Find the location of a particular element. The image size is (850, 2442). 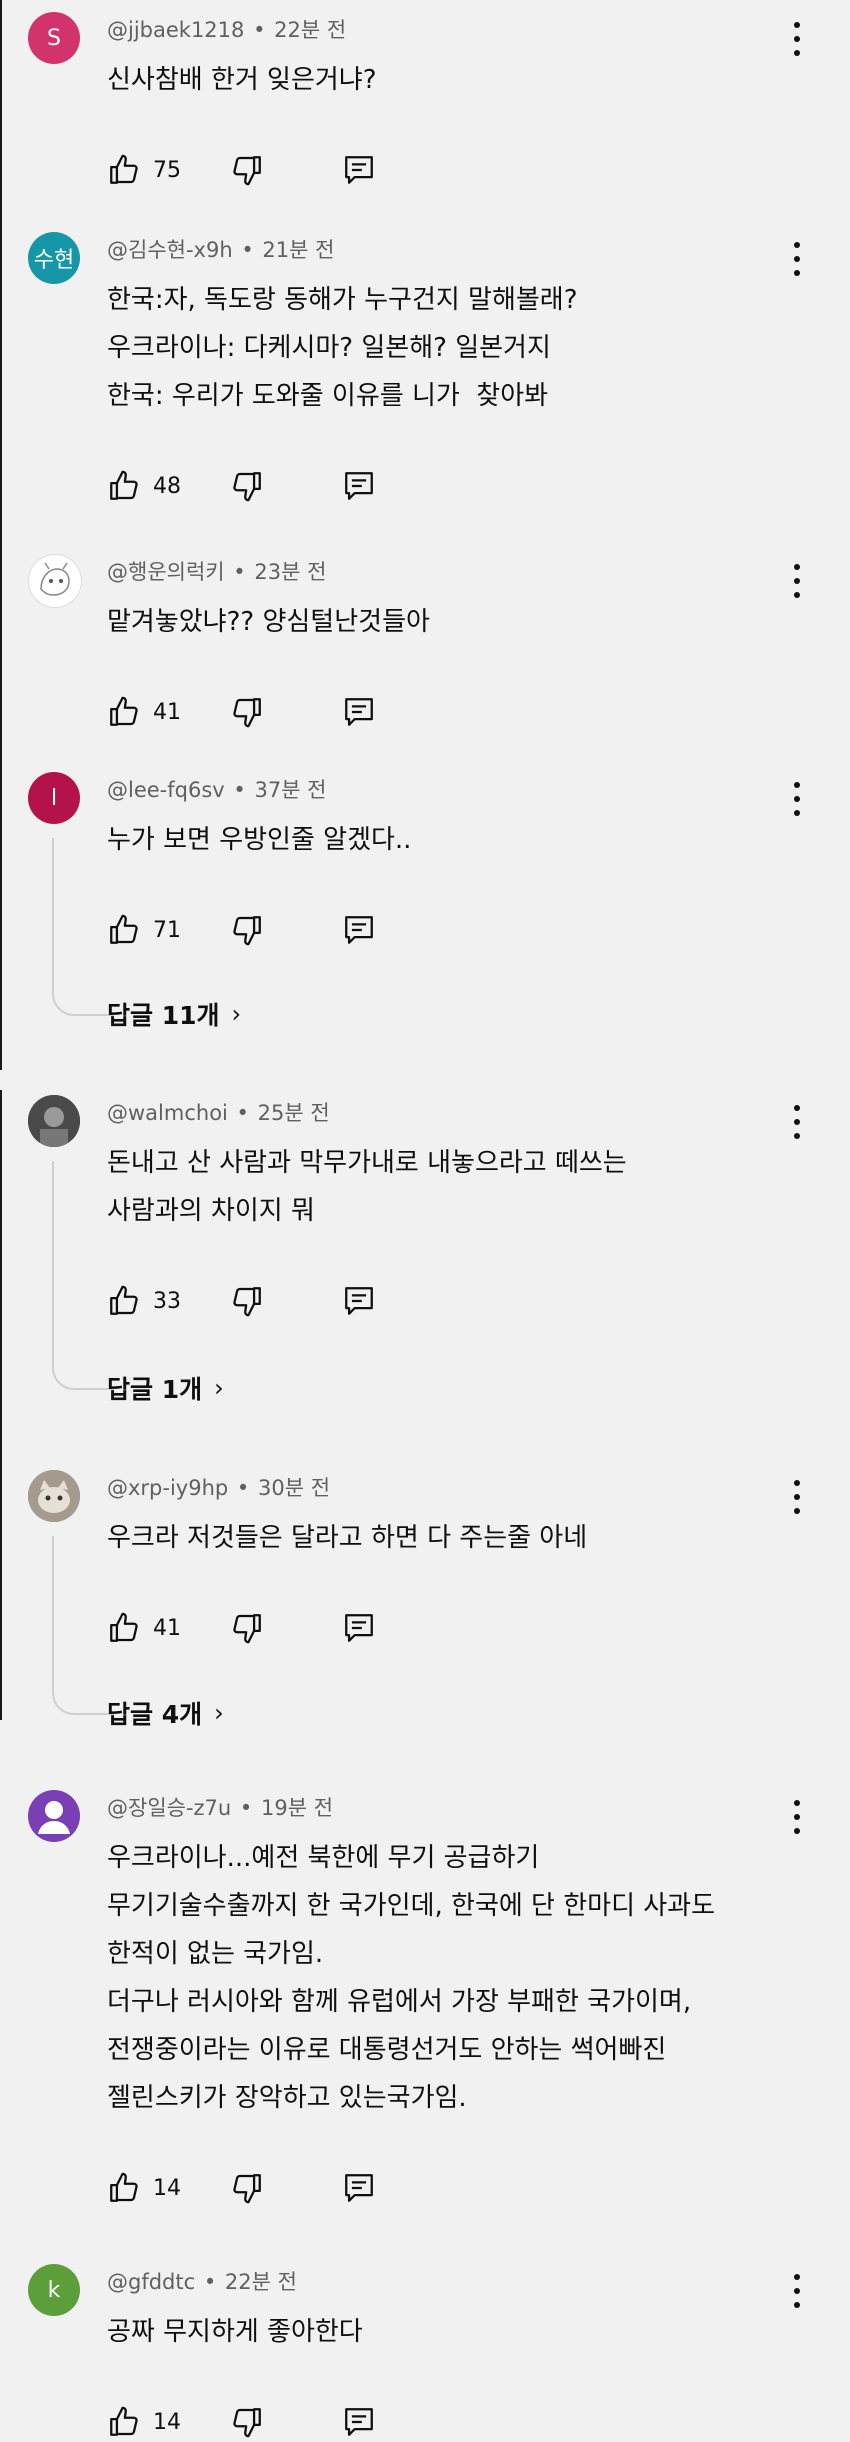

comment-text-line: 한적이 없는 국가임. is located at coordinates (215, 1954).